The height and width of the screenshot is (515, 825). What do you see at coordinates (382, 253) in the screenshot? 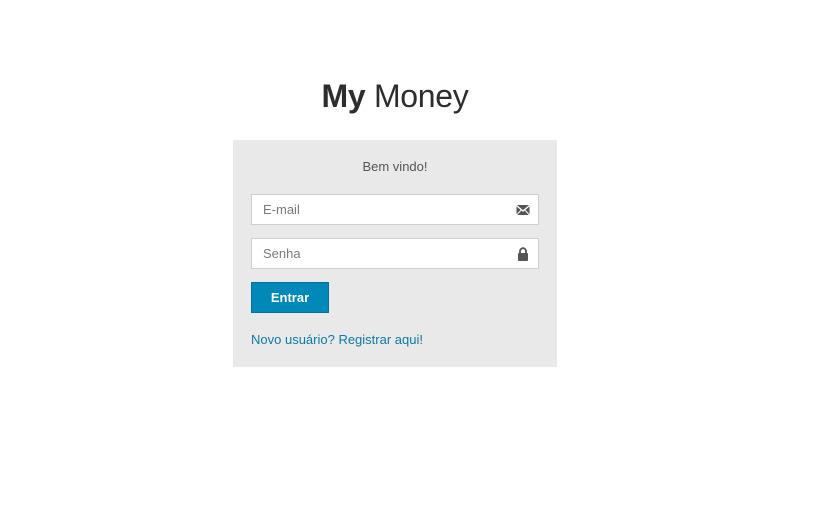
I see `password-field` at bounding box center [382, 253].